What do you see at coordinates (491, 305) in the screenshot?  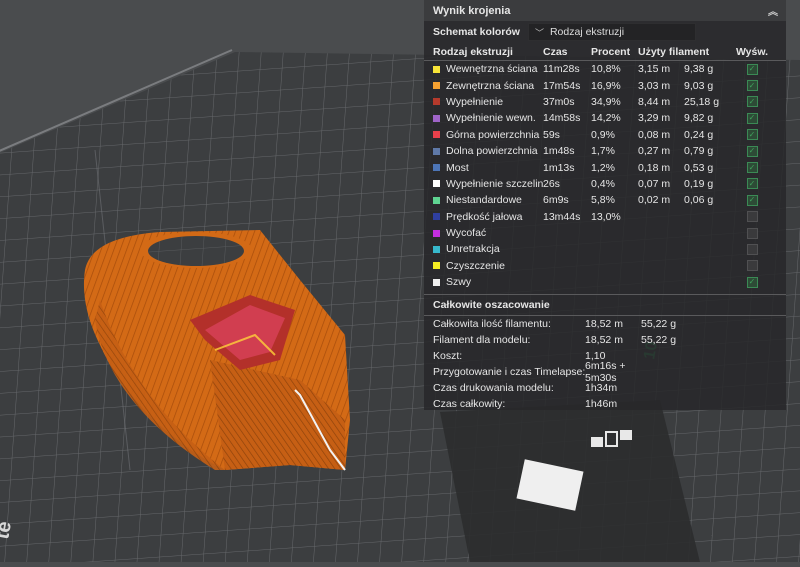 I see `summary-title: Całkowite oszacowanie` at bounding box center [491, 305].